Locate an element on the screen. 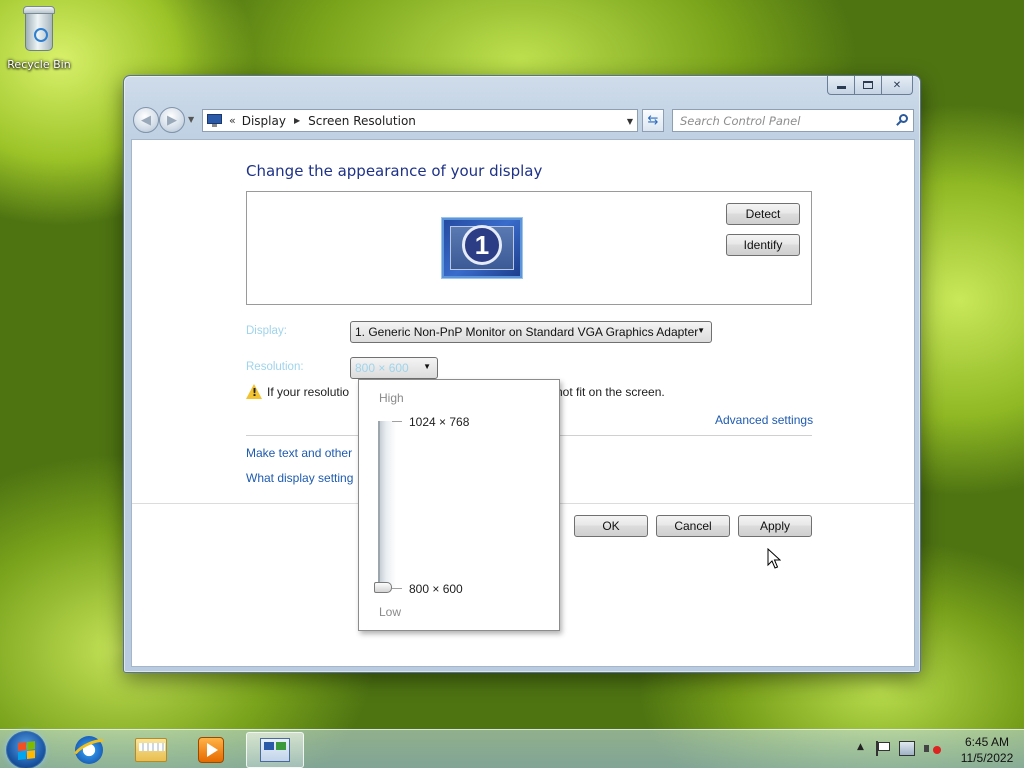 This screenshot has width=1024, height=768. resolution-select: 800 × 600 ▼ is located at coordinates (394, 368).